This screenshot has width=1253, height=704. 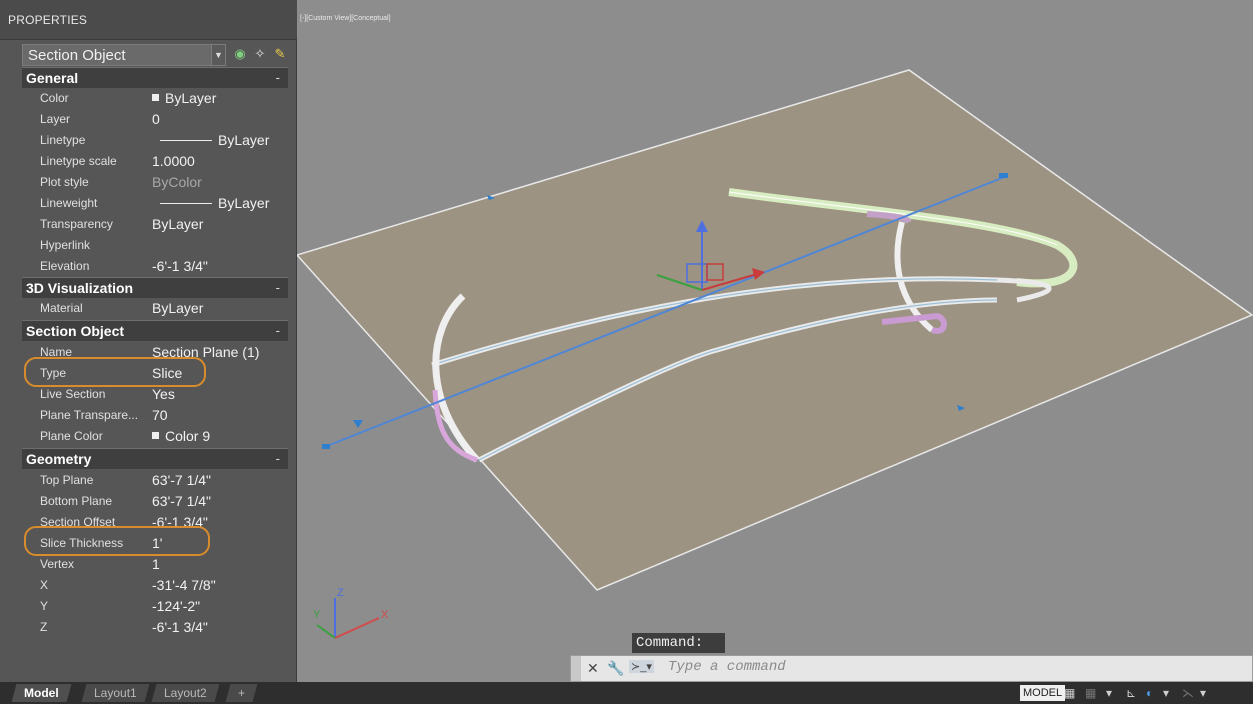 What do you see at coordinates (48, 20) in the screenshot?
I see `properties-title: PROPERTIES` at bounding box center [48, 20].